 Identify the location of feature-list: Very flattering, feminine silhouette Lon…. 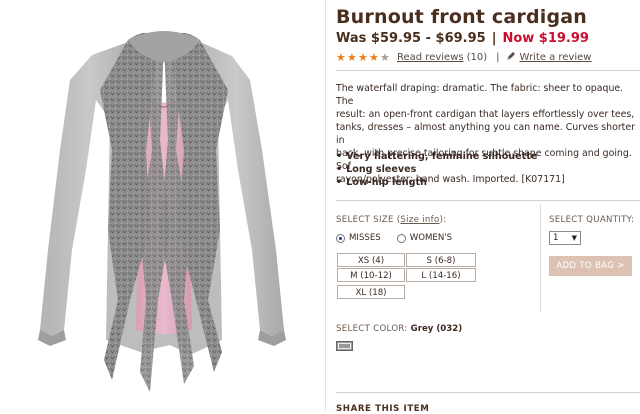
(436, 169).